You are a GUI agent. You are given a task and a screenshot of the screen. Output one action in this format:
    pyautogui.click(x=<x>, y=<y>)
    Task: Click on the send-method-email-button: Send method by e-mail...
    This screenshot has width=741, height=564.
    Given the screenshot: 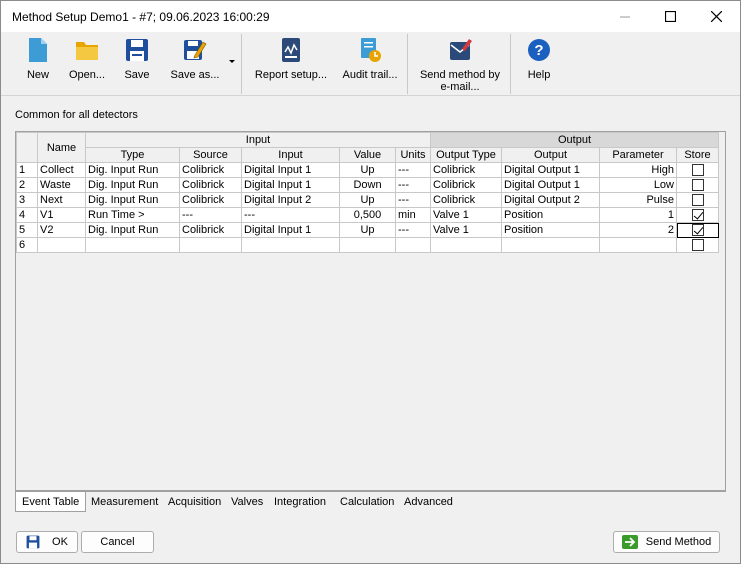 What is the action you would take?
    pyautogui.click(x=460, y=64)
    